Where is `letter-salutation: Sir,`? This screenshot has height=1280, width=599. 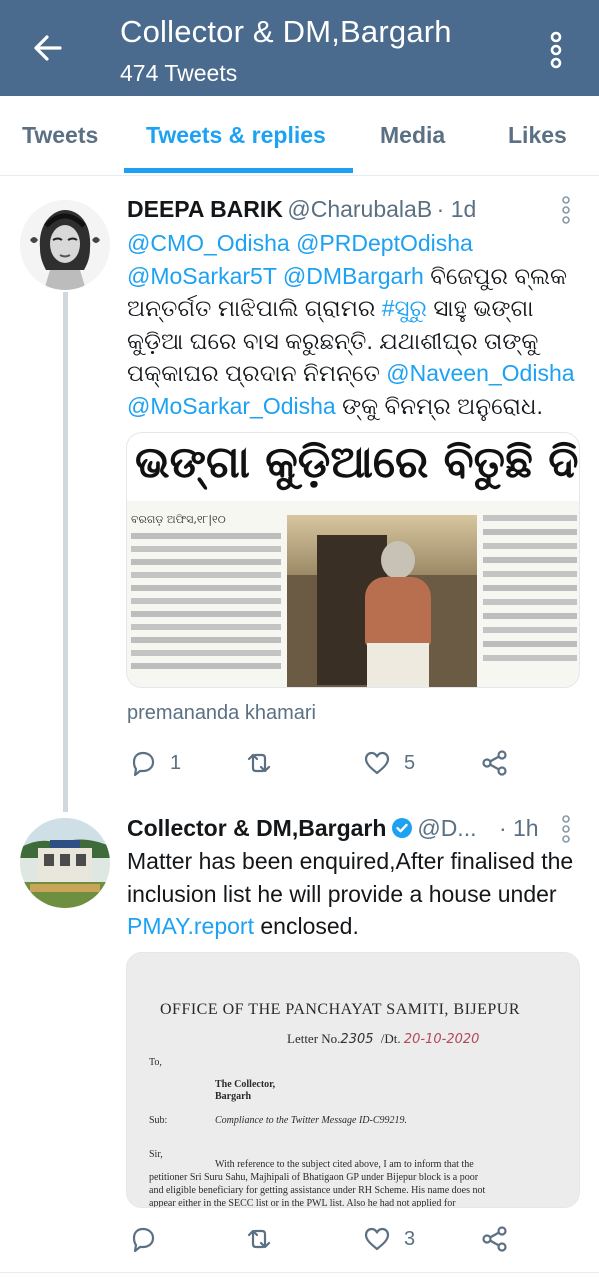 letter-salutation: Sir, is located at coordinates (156, 1154).